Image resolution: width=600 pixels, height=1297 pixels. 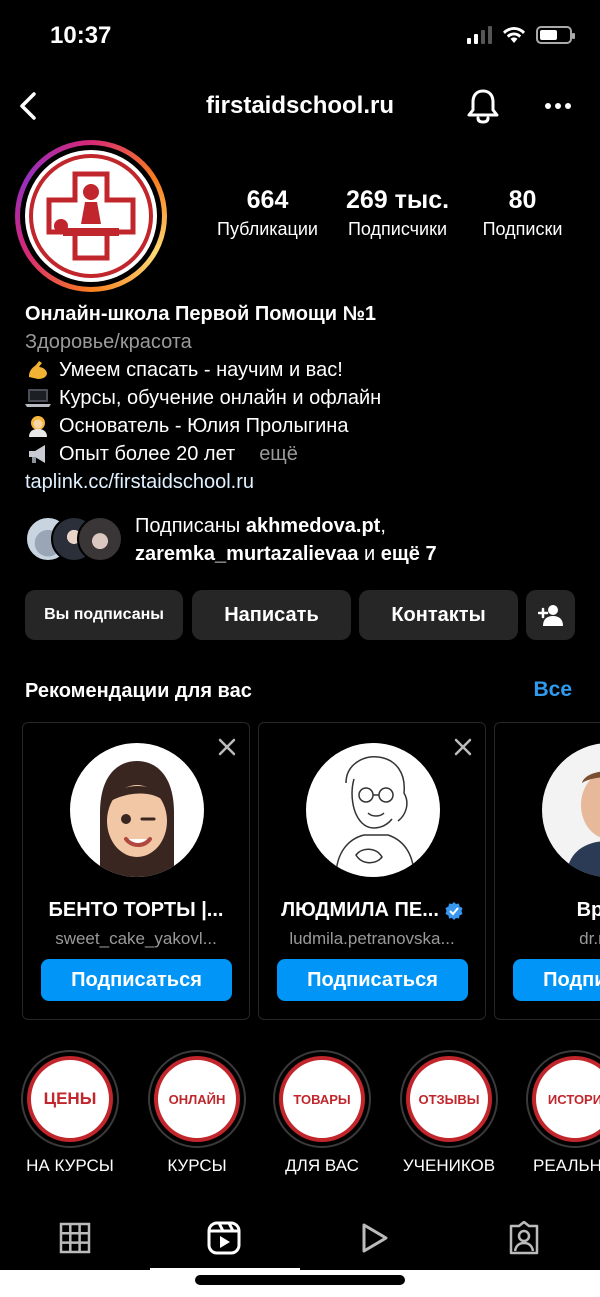 What do you see at coordinates (298, 693) in the screenshot?
I see `recommendations-header: Рекомендации для вас Все` at bounding box center [298, 693].